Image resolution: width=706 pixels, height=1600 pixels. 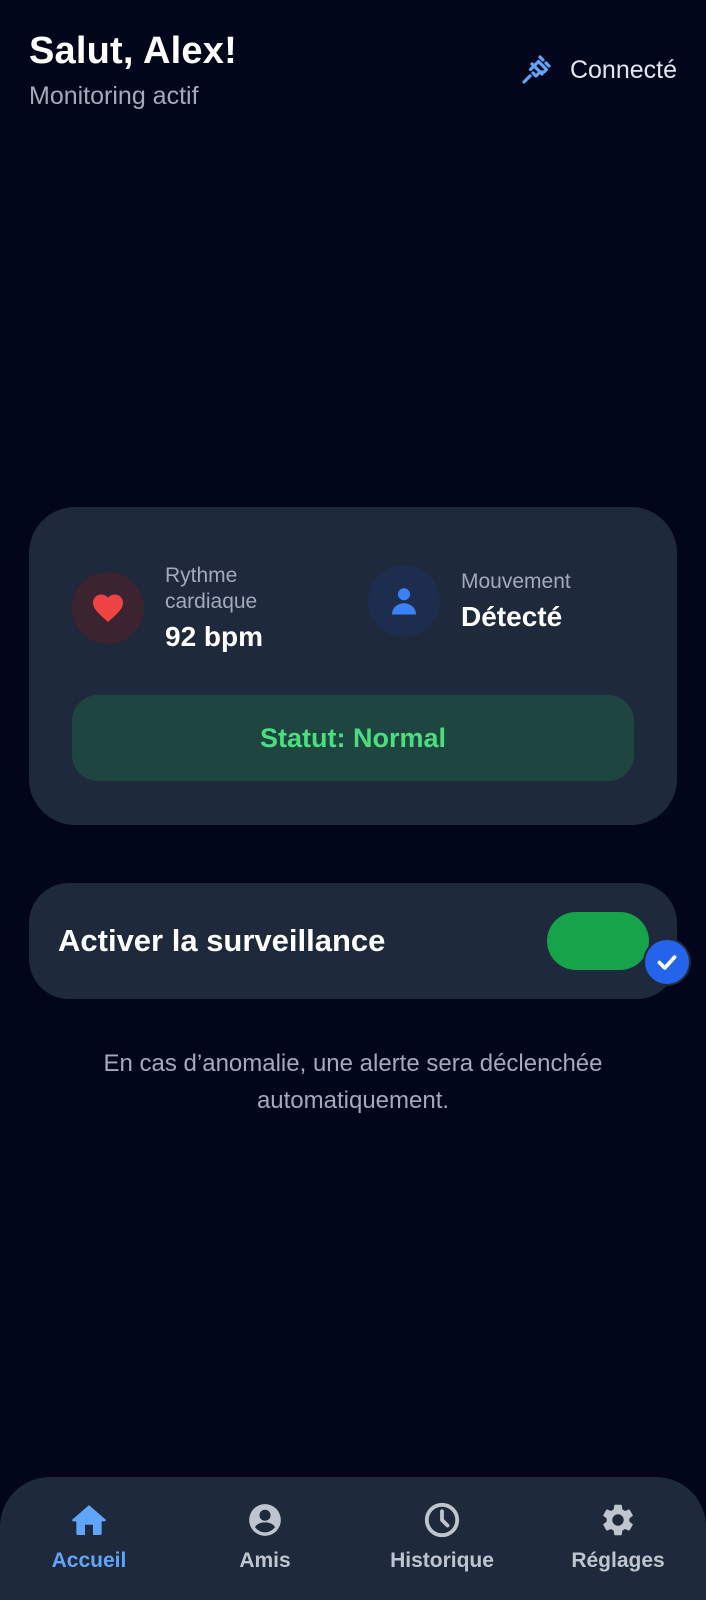 I want to click on movement-label: Mouvement, so click(x=516, y=581).